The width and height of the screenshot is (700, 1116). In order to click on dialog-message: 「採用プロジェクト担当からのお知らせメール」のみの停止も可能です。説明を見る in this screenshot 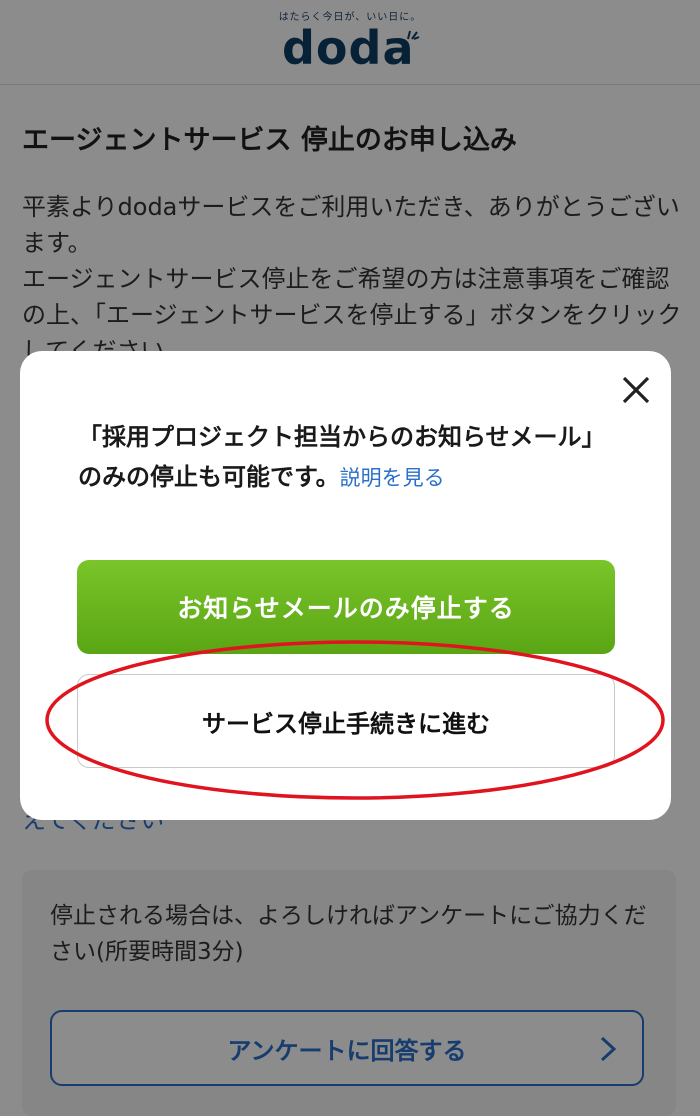, I will do `click(348, 457)`.